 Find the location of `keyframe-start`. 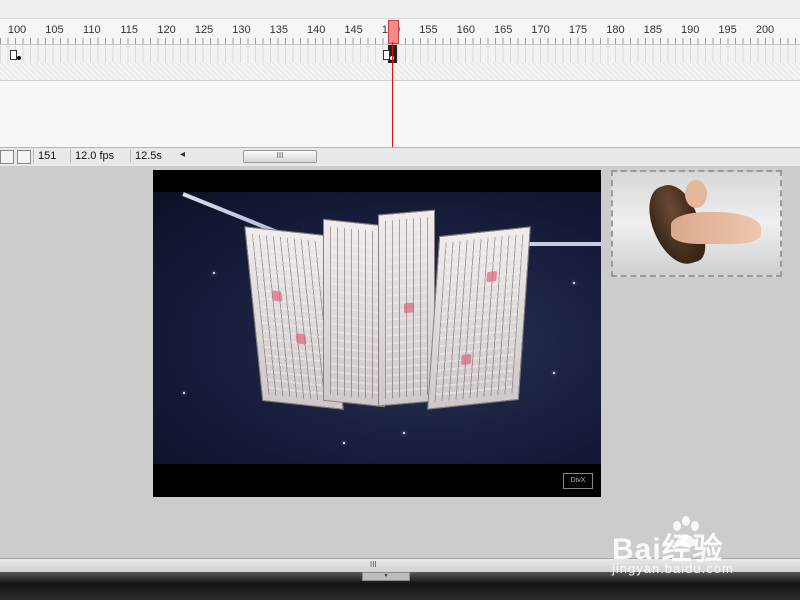

keyframe-start is located at coordinates (13, 55).